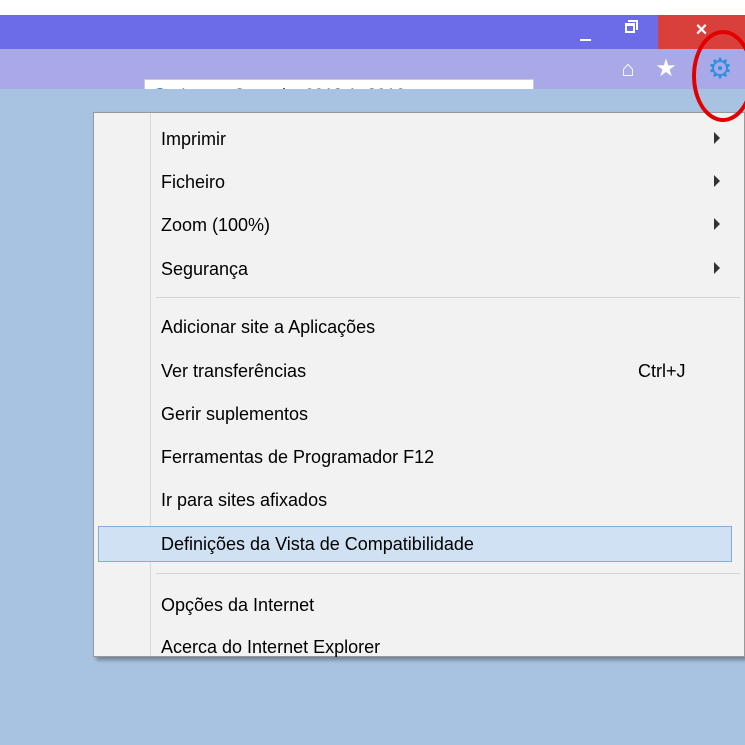 Image resolution: width=745 pixels, height=745 pixels. What do you see at coordinates (662, 371) in the screenshot?
I see `menu-item-shortcut: Ctrl+J` at bounding box center [662, 371].